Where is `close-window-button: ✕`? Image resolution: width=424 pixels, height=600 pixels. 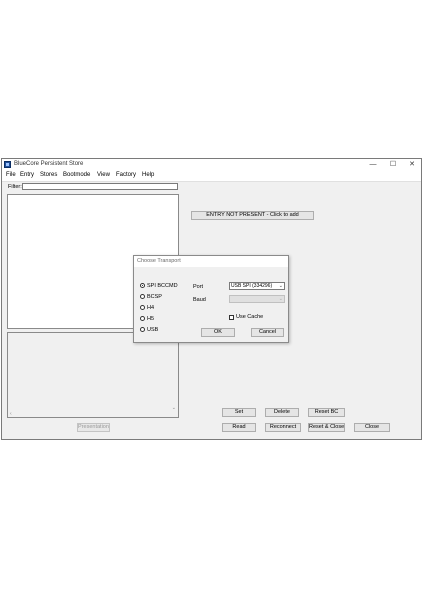 close-window-button: ✕ is located at coordinates (412, 164).